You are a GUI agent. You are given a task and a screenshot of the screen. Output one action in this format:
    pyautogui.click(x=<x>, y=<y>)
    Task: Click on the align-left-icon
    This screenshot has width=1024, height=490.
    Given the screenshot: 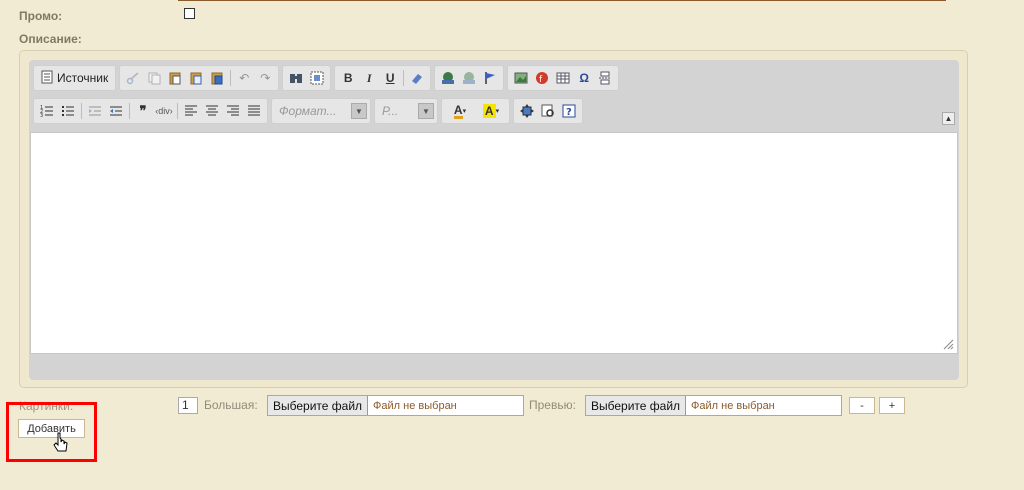 What is the action you would take?
    pyautogui.click(x=191, y=111)
    